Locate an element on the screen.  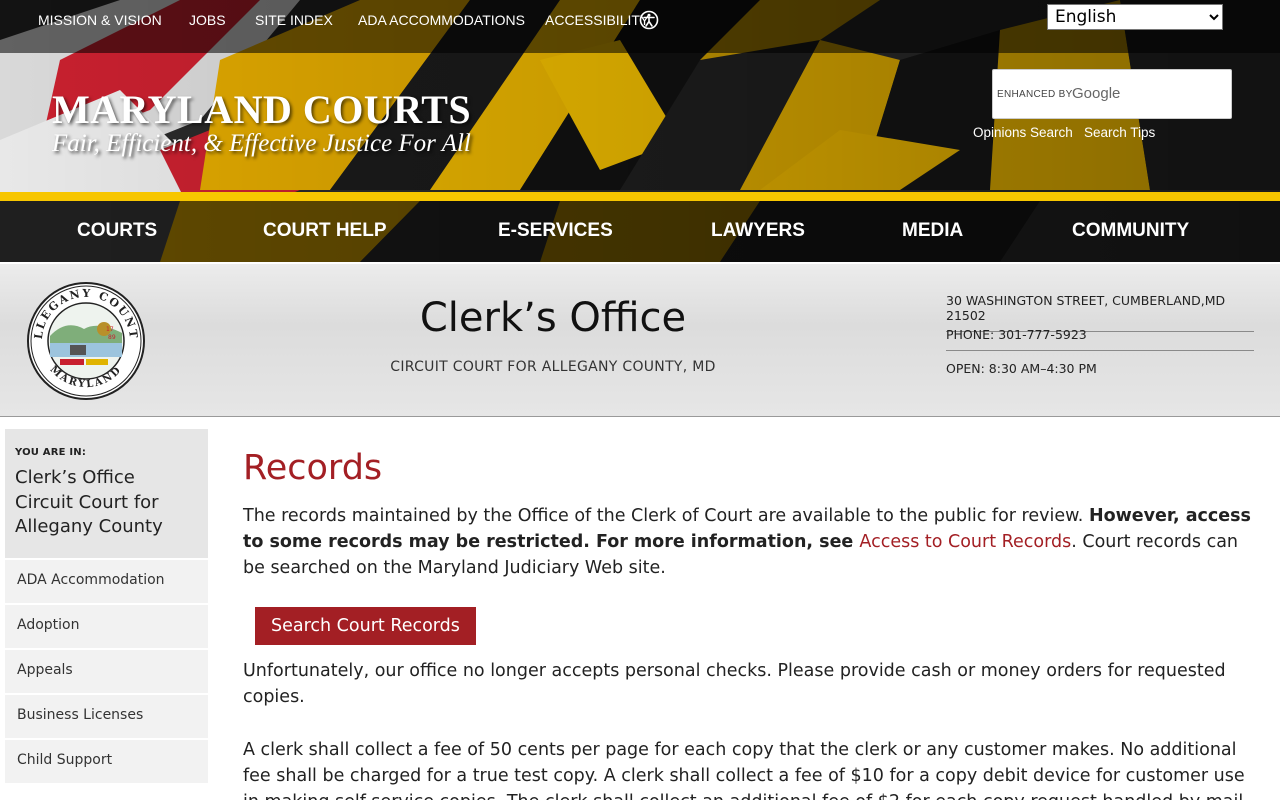
search-court-records-button: Search Court Records is located at coordinates (365, 626).